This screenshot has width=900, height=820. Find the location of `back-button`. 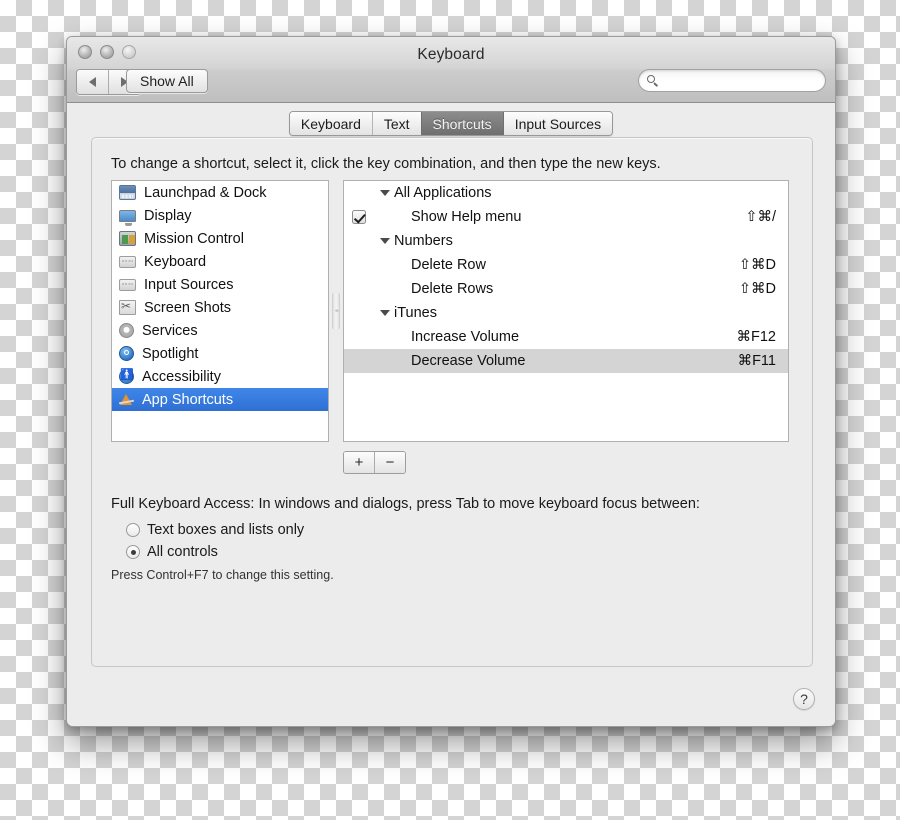

back-button is located at coordinates (92, 82).